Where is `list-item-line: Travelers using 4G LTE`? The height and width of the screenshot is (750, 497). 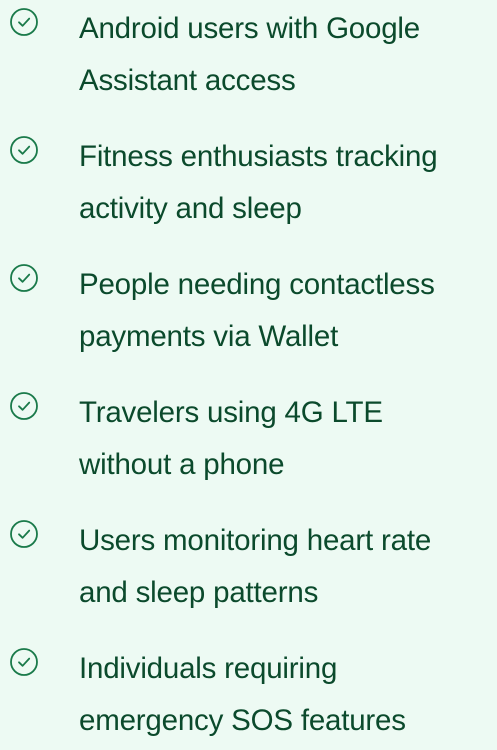
list-item-line: Travelers using 4G LTE is located at coordinates (231, 412).